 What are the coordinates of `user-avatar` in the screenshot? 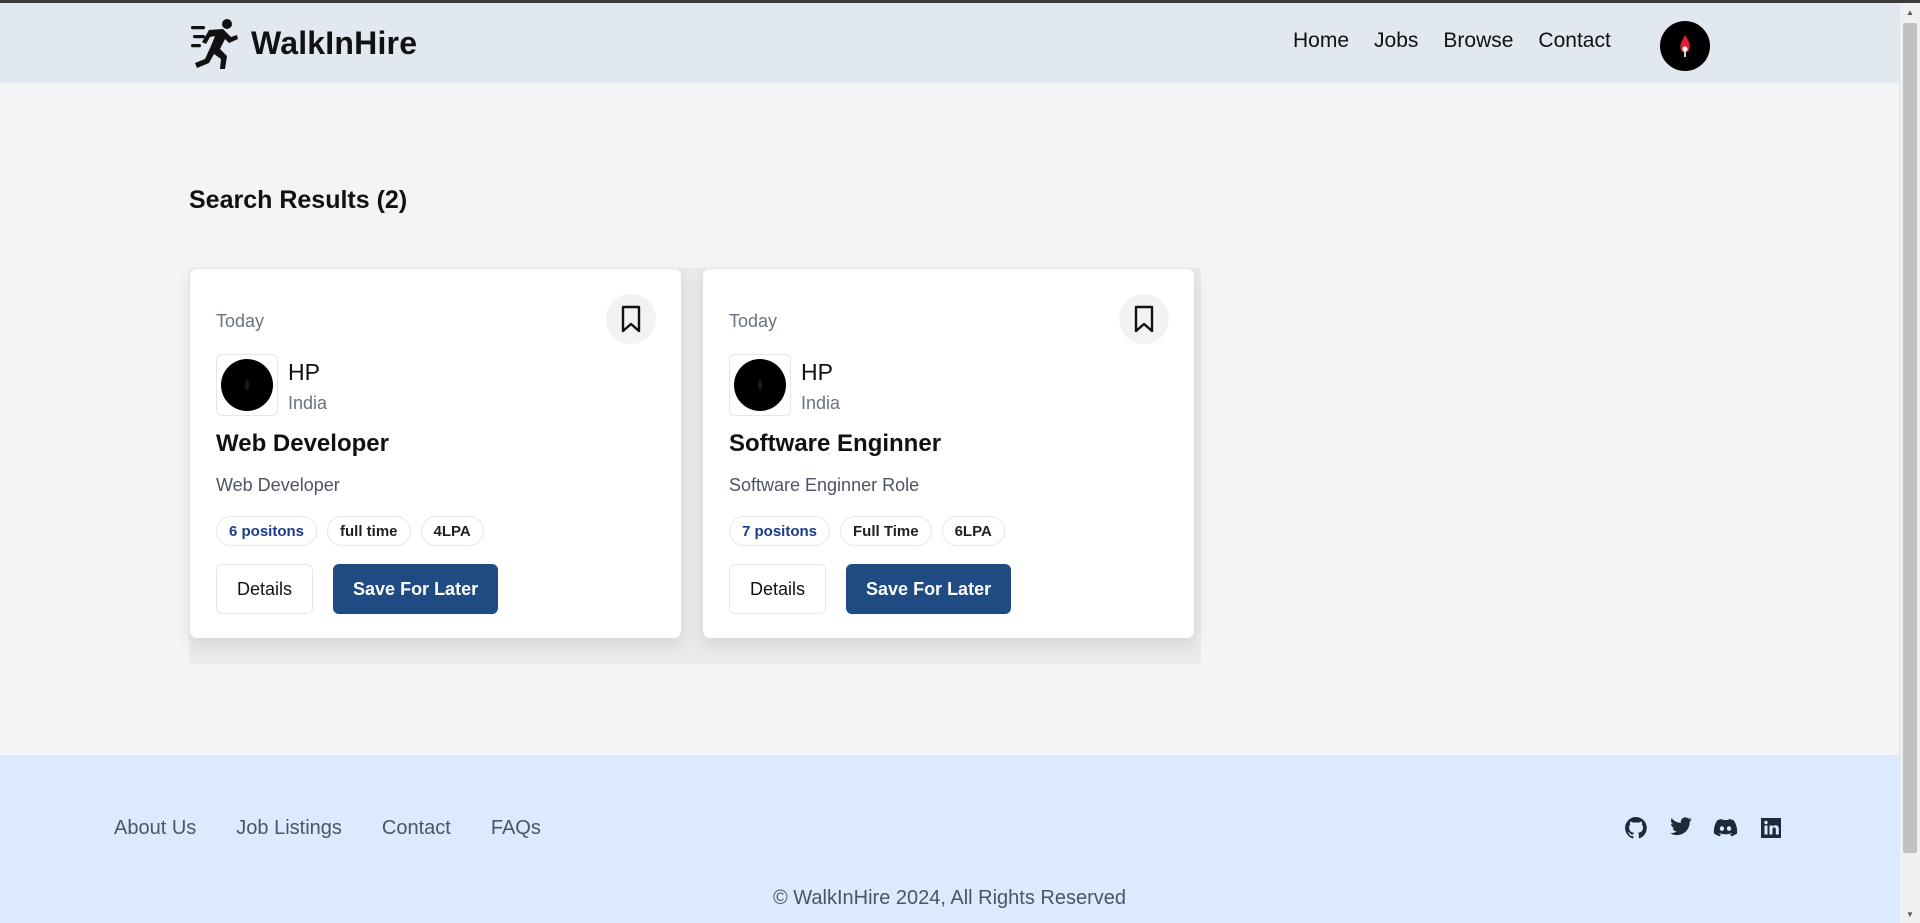 It's located at (1685, 46).